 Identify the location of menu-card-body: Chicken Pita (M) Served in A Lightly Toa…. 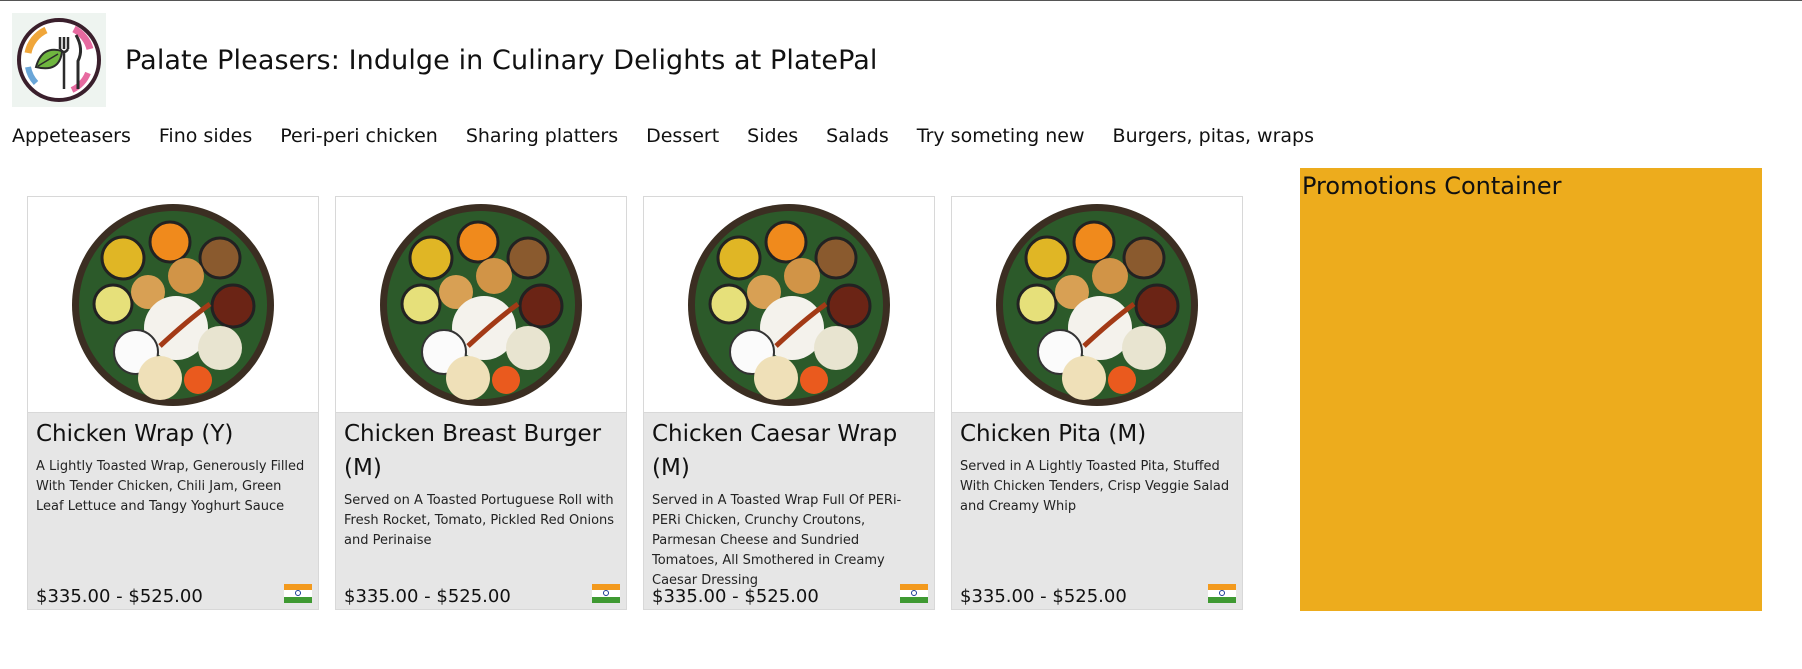
(1097, 465).